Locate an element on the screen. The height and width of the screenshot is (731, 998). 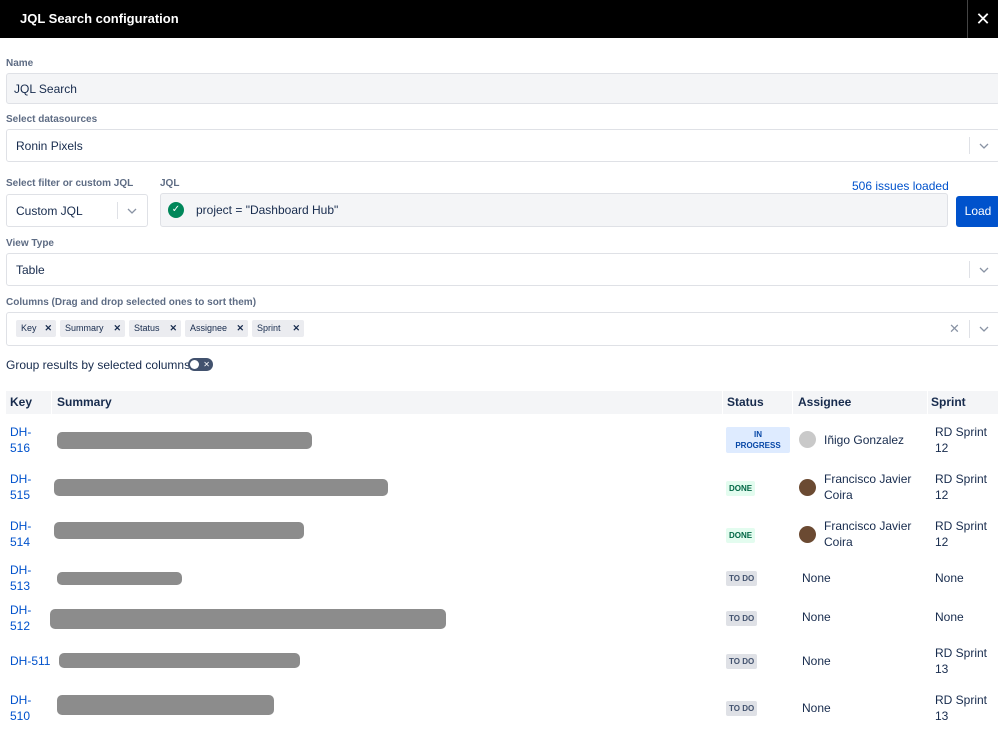
dialog-title: JQL Search configuration is located at coordinates (99, 18).